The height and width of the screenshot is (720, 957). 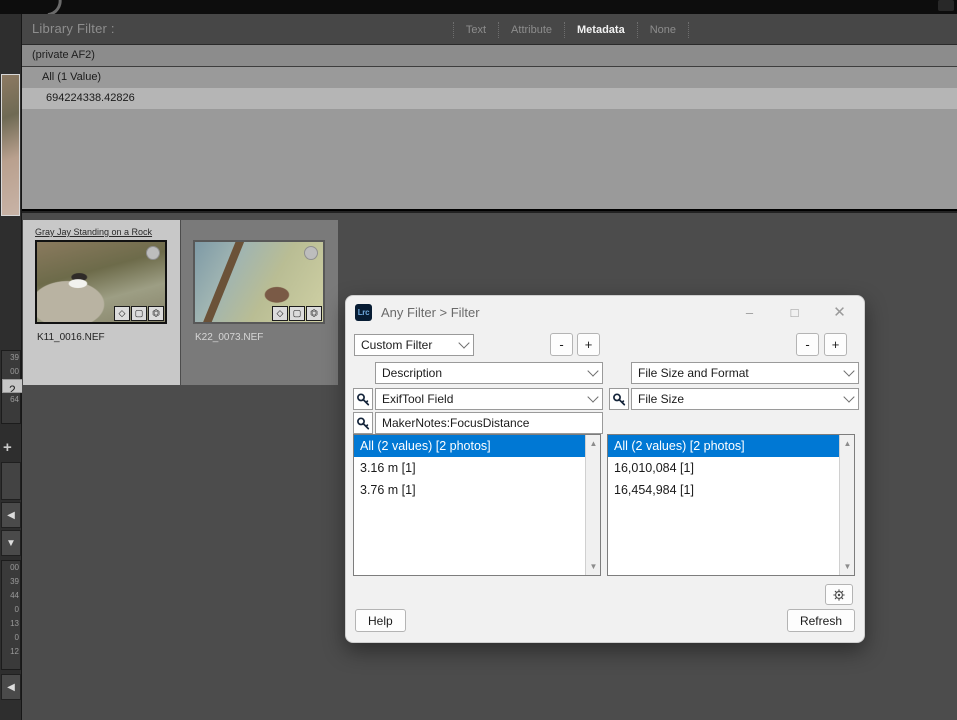 What do you see at coordinates (11, 515) in the screenshot?
I see `rail-collapse-left-icon: ◀` at bounding box center [11, 515].